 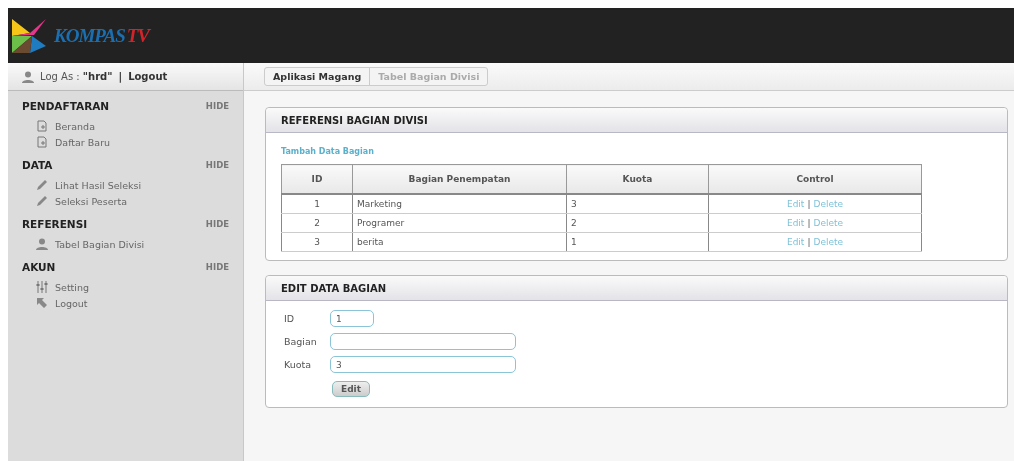 What do you see at coordinates (298, 364) in the screenshot?
I see `field-label: Kuota` at bounding box center [298, 364].